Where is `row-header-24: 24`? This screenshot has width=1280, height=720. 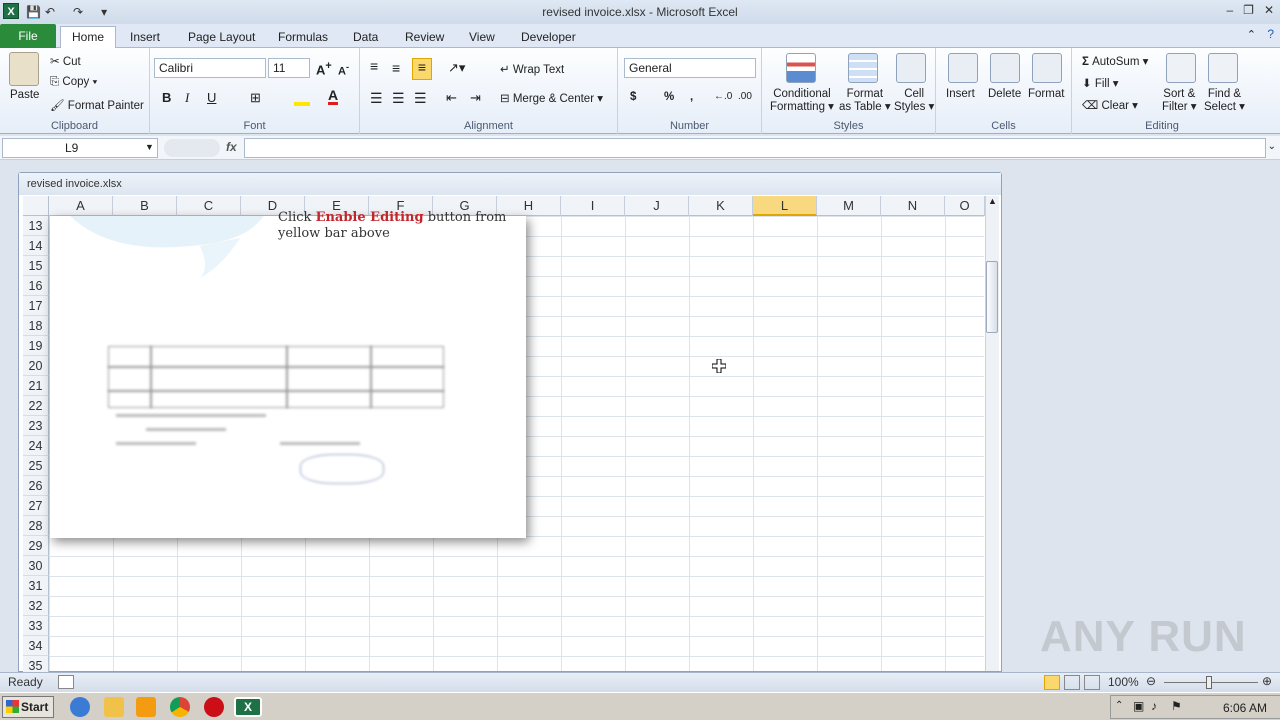
row-header-24: 24 is located at coordinates (36, 446).